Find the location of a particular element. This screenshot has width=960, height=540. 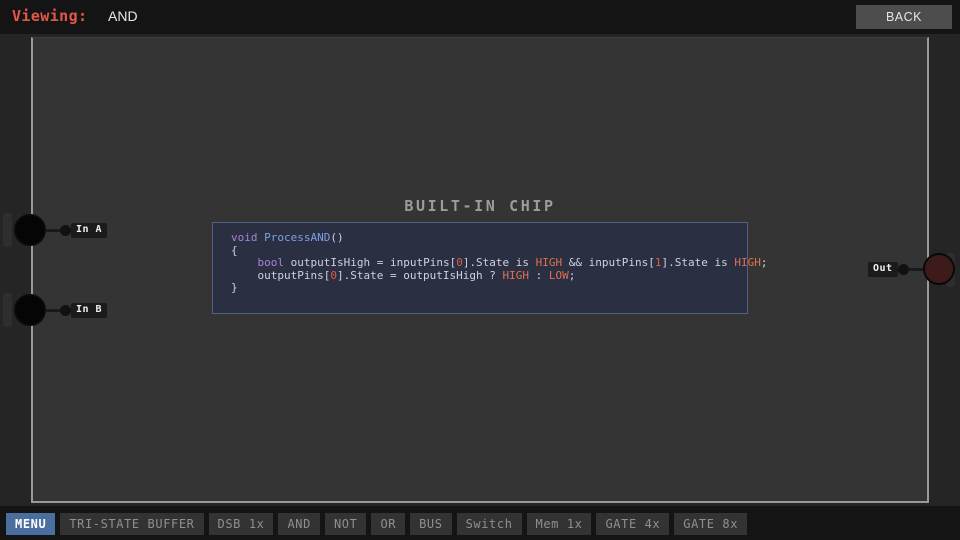

pin-dot-in-b is located at coordinates (30, 310).